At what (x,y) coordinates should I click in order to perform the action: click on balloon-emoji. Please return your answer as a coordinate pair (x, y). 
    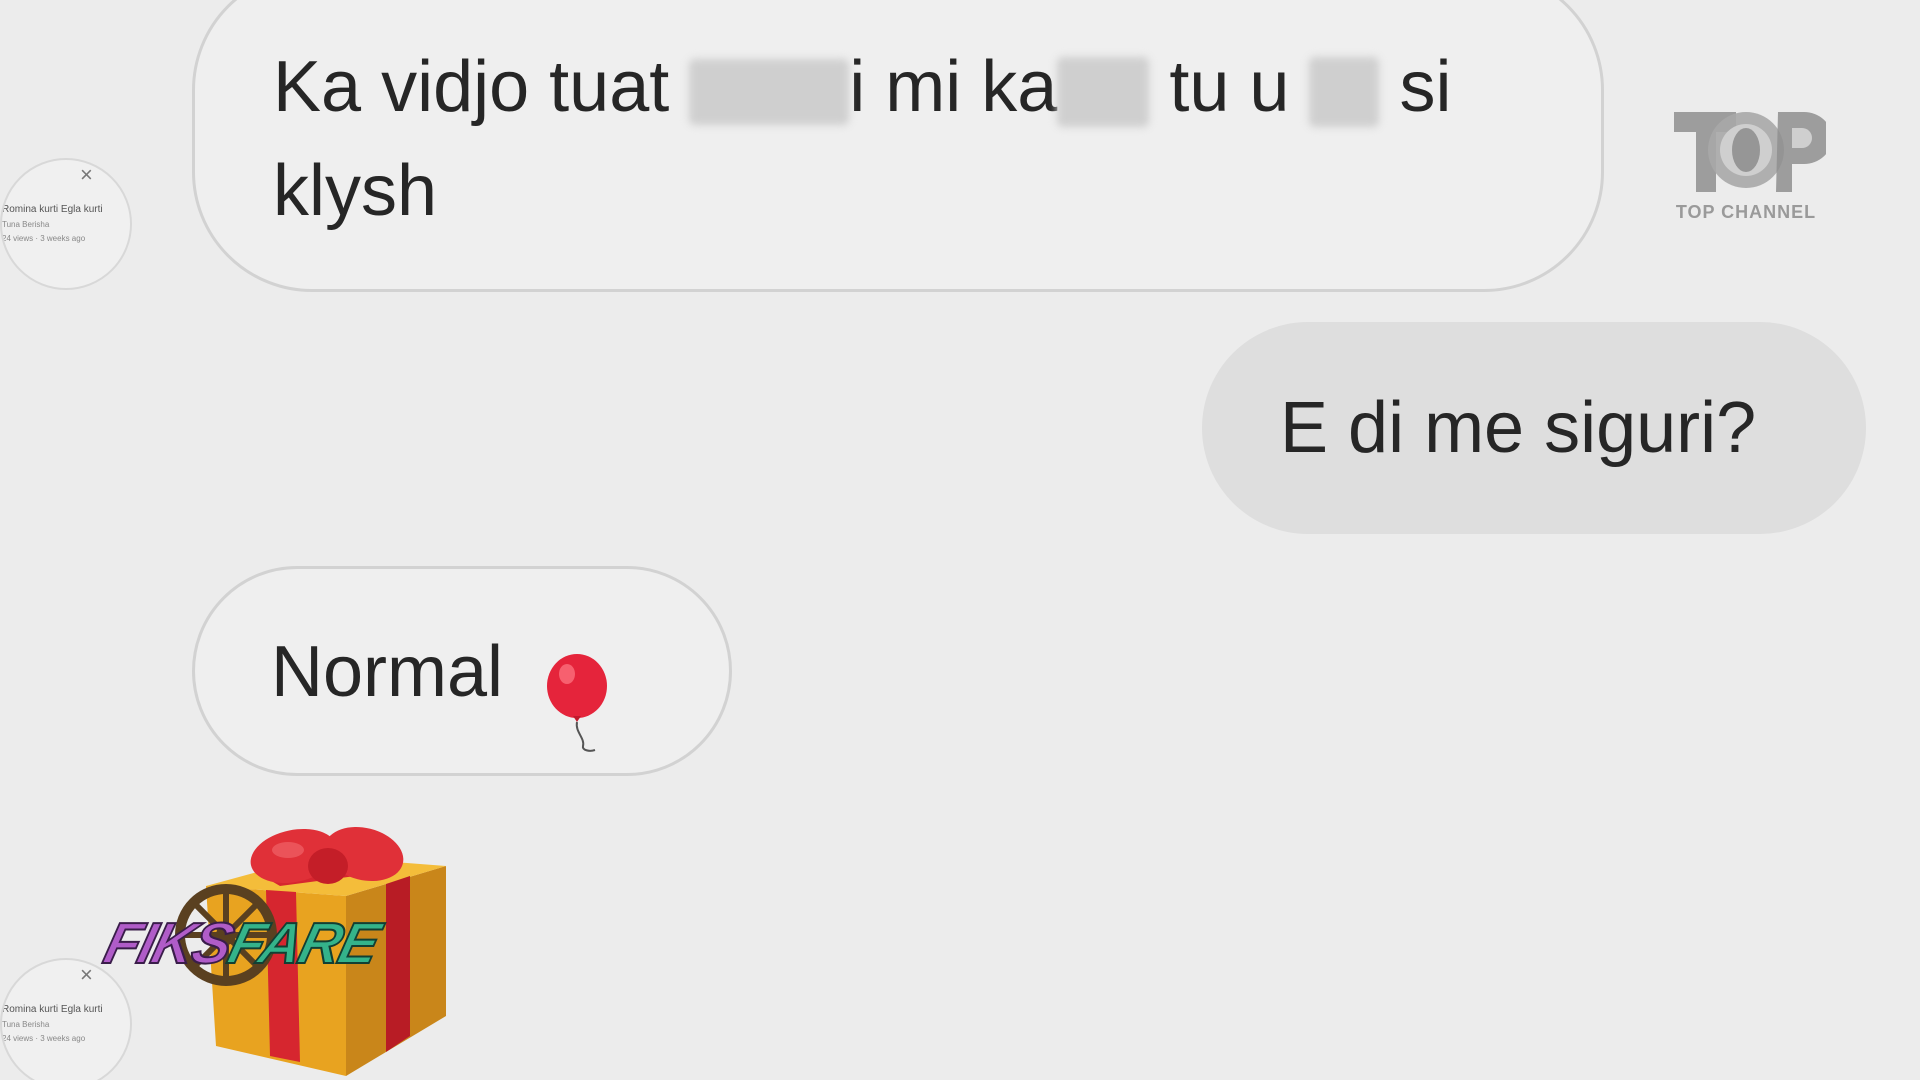
    Looking at the image, I should click on (579, 689).